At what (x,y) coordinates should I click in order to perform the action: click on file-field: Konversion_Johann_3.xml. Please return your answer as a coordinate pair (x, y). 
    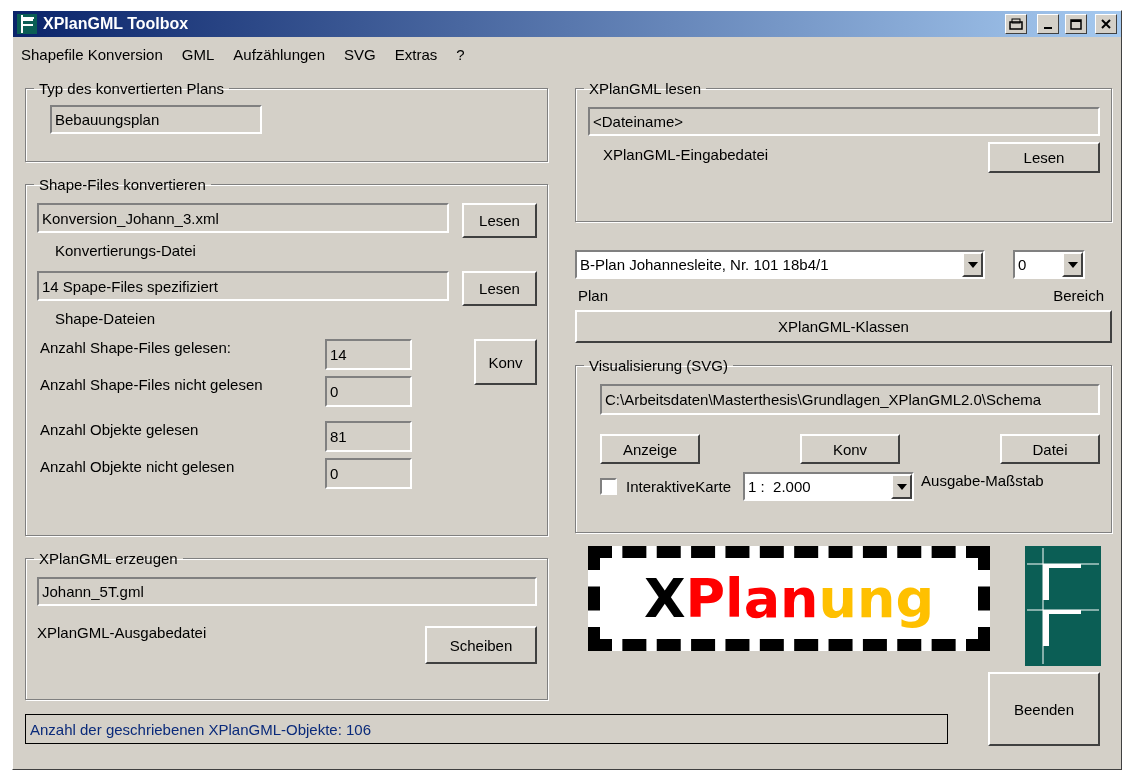
    Looking at the image, I should click on (243, 218).